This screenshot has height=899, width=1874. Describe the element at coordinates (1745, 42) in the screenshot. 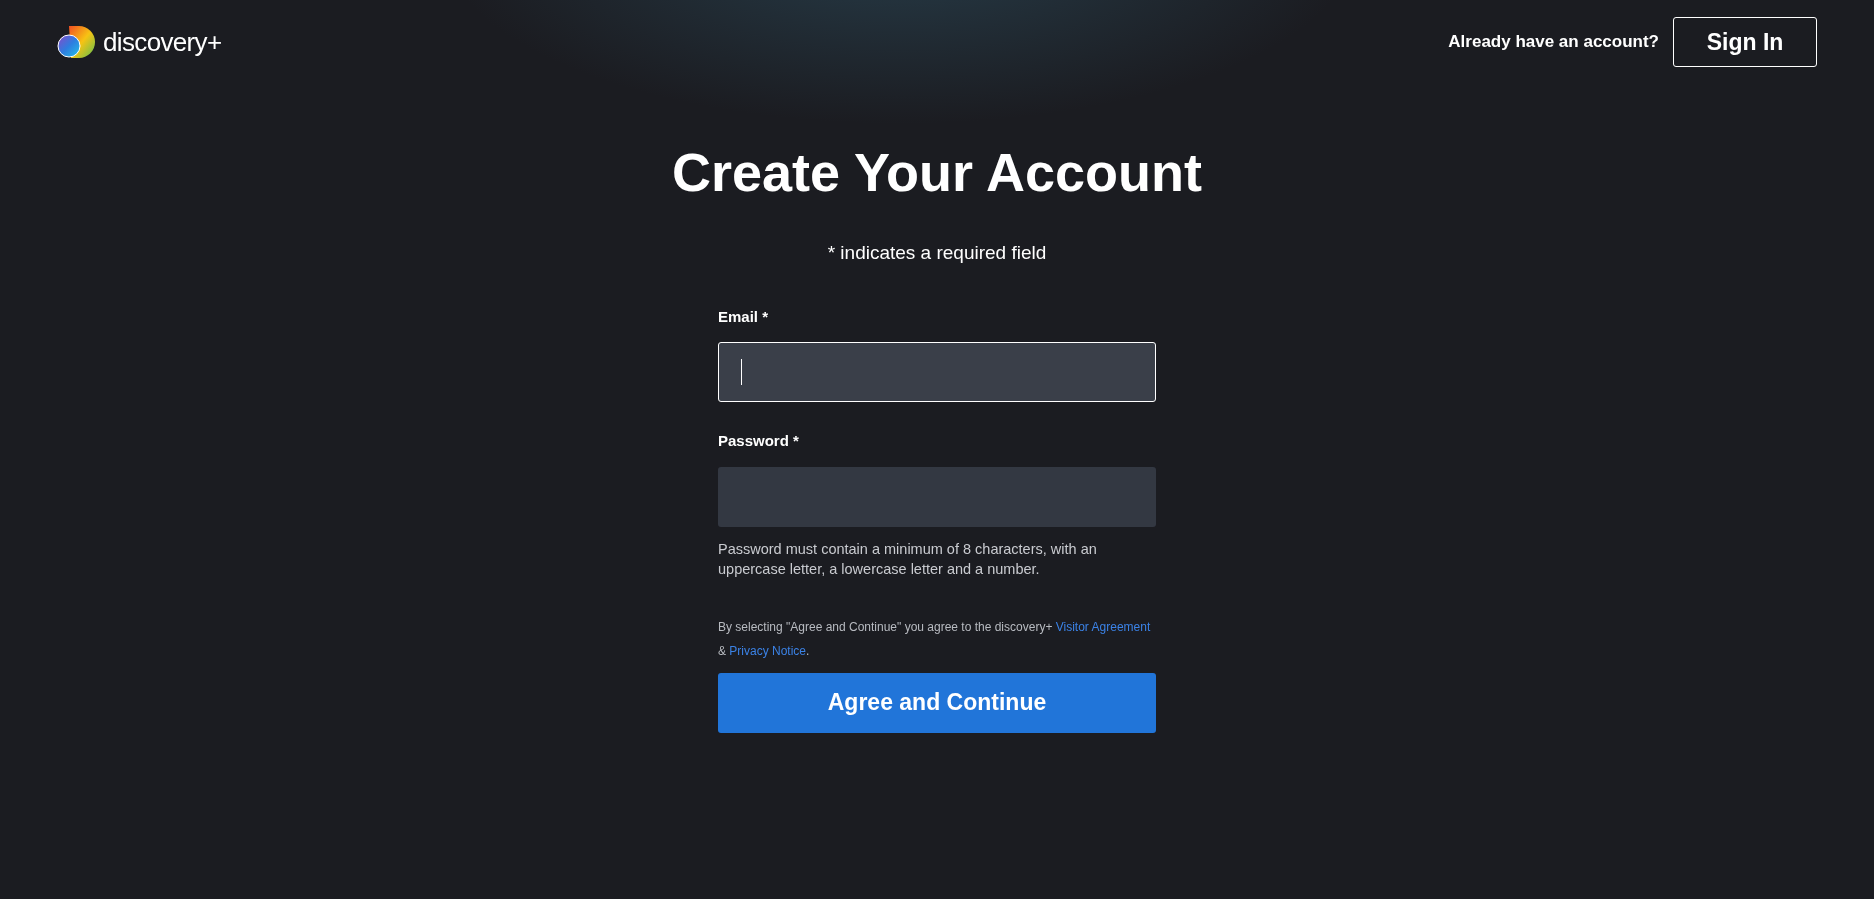

I see `sign-in-button: Sign In` at that location.